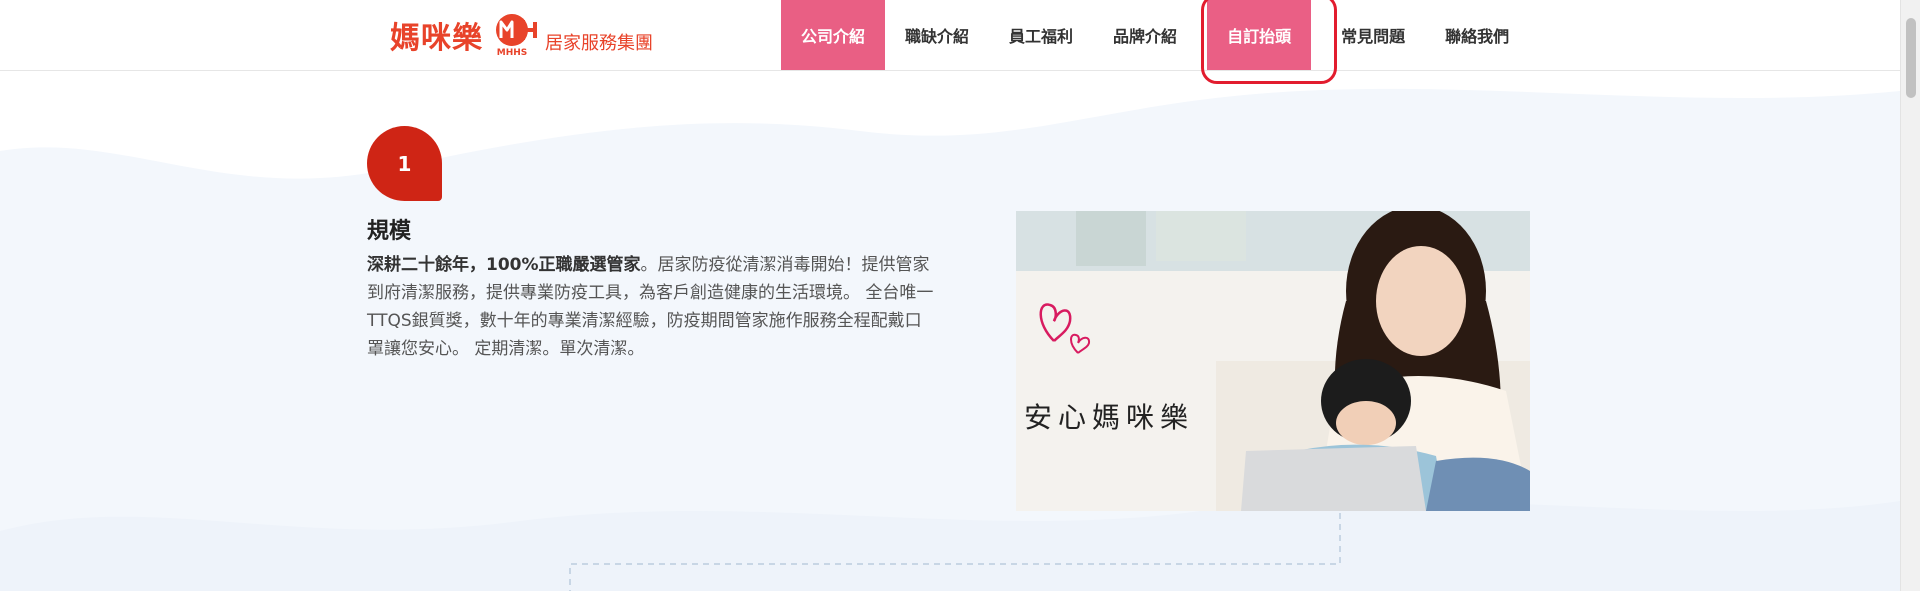 The height and width of the screenshot is (591, 1920). Describe the element at coordinates (1259, 35) in the screenshot. I see `nav-item-custom-header: 自訂抬頭` at that location.